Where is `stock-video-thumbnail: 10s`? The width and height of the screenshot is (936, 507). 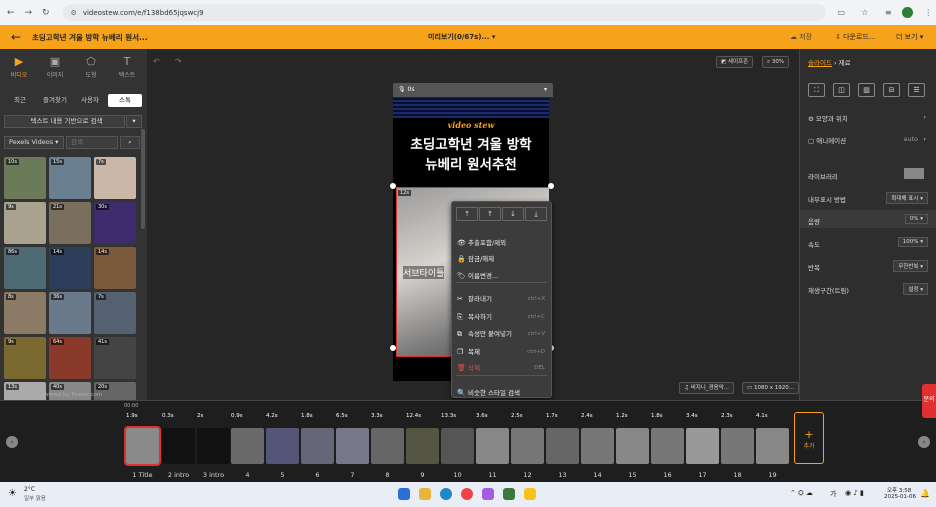
stock-video-thumbnail: 10s is located at coordinates (25, 178).